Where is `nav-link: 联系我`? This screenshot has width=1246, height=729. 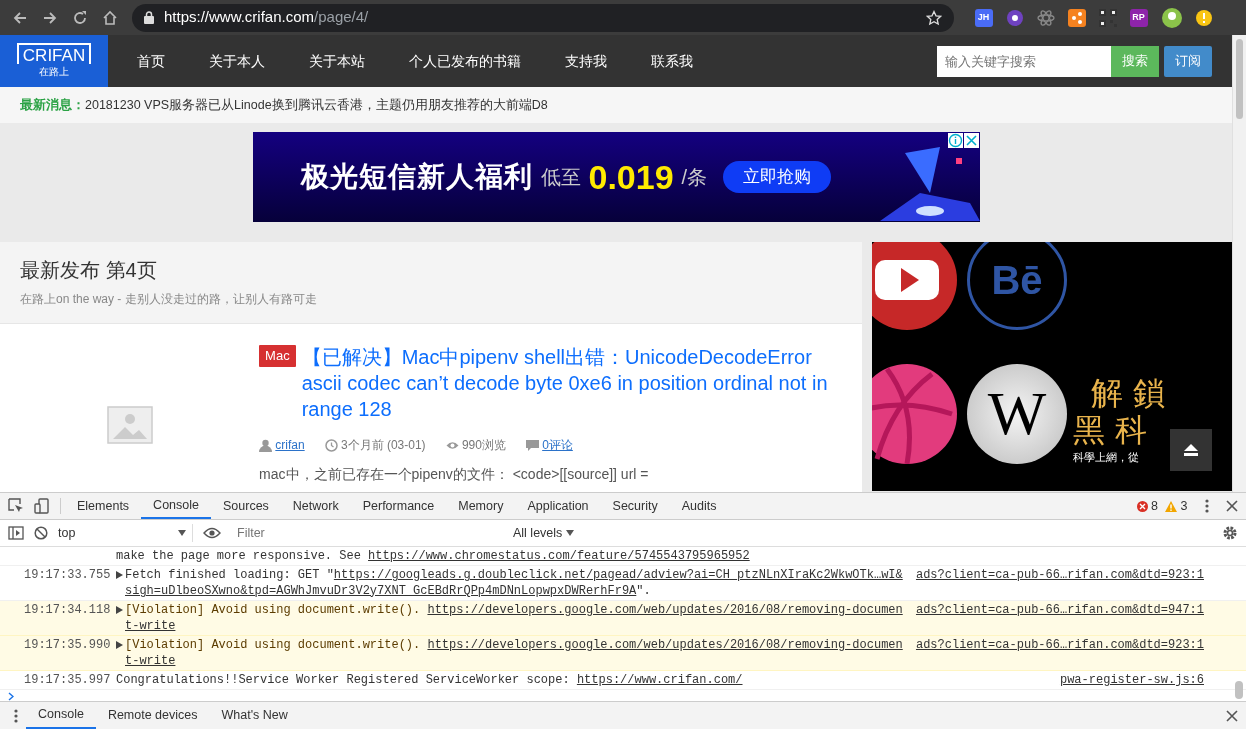 nav-link: 联系我 is located at coordinates (671, 61).